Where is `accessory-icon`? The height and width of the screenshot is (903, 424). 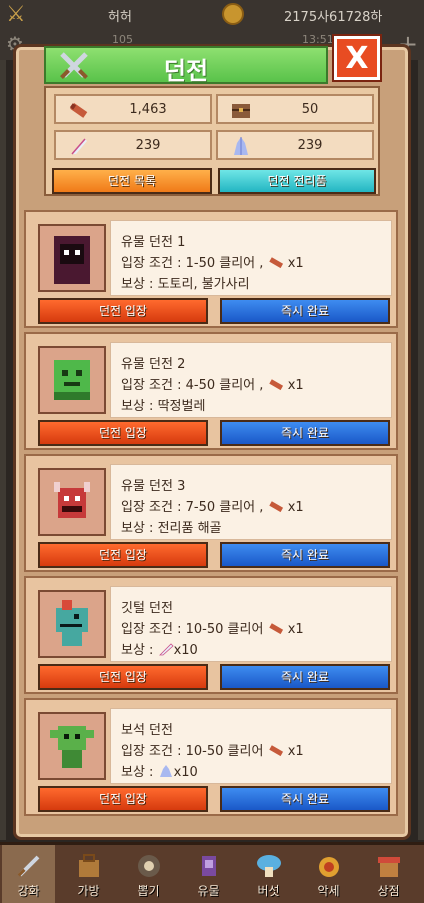 accessory-icon is located at coordinates (329, 866).